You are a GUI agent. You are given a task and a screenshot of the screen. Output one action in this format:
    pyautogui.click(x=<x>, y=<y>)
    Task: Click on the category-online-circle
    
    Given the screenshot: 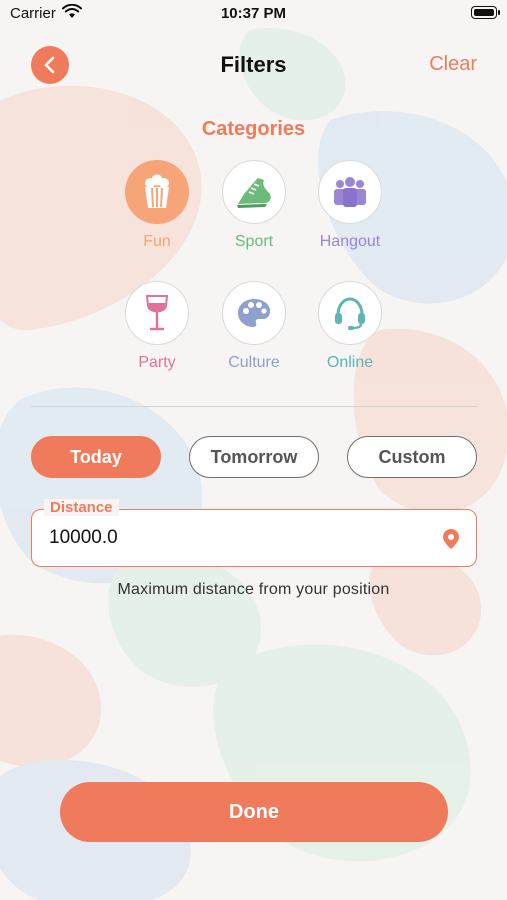 What is the action you would take?
    pyautogui.click(x=350, y=313)
    